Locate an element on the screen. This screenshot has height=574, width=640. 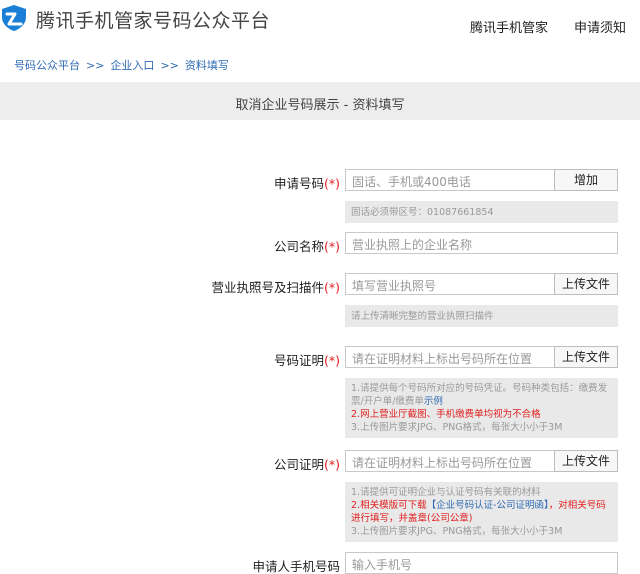
breadcrumb-enterprise-link: 企业入口 is located at coordinates (132, 65).